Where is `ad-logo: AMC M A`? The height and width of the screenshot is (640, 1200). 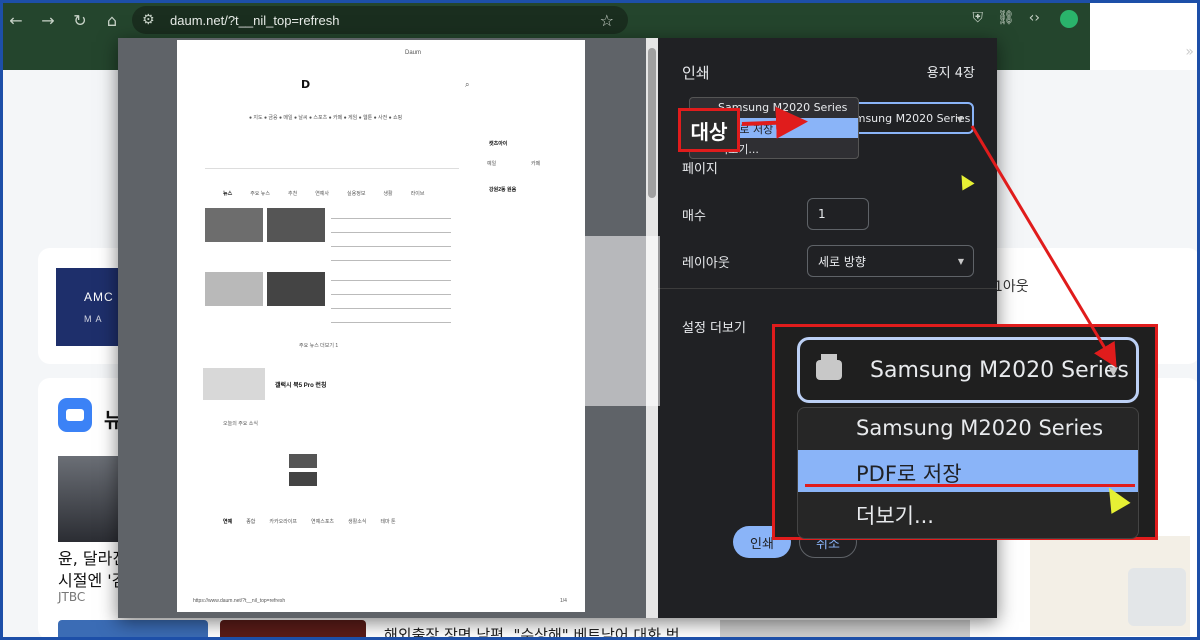
ad-logo: AMC M A is located at coordinates (87, 307).